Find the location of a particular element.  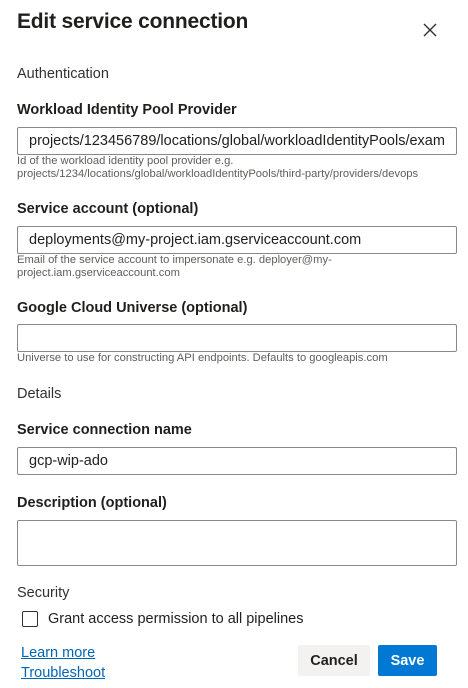

close-icon is located at coordinates (430, 30).